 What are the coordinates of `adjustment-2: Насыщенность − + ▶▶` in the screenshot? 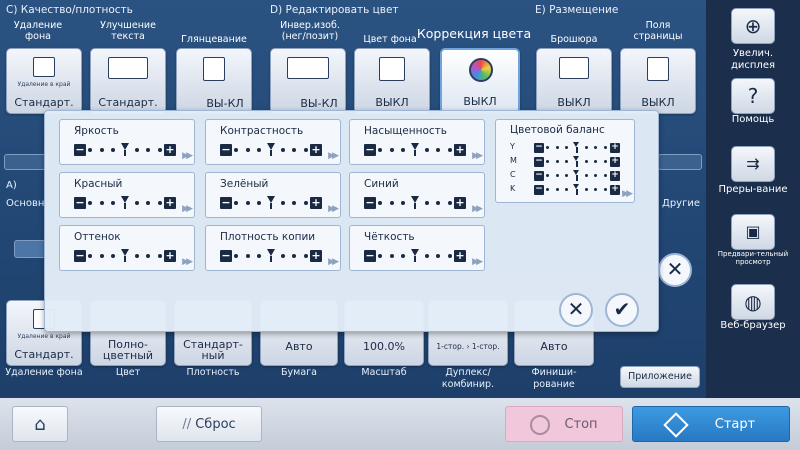 It's located at (417, 142).